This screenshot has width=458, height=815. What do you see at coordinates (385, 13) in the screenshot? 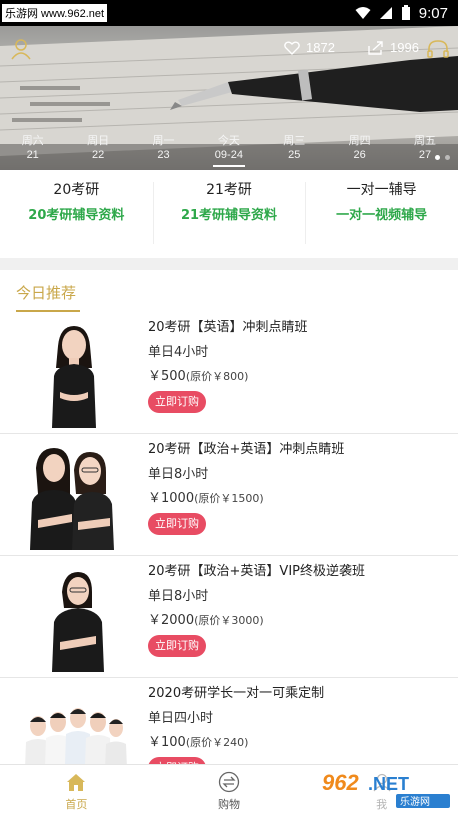
I see `signal-icon` at bounding box center [385, 13].